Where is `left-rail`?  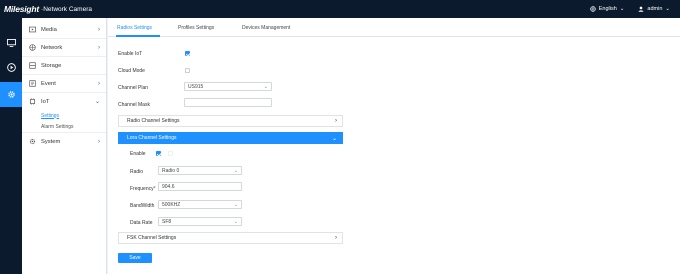 left-rail is located at coordinates (11, 146).